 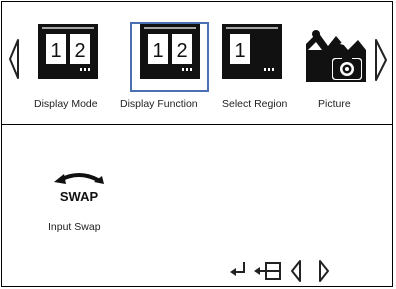 I want to click on picture-icon, so click(x=336, y=56).